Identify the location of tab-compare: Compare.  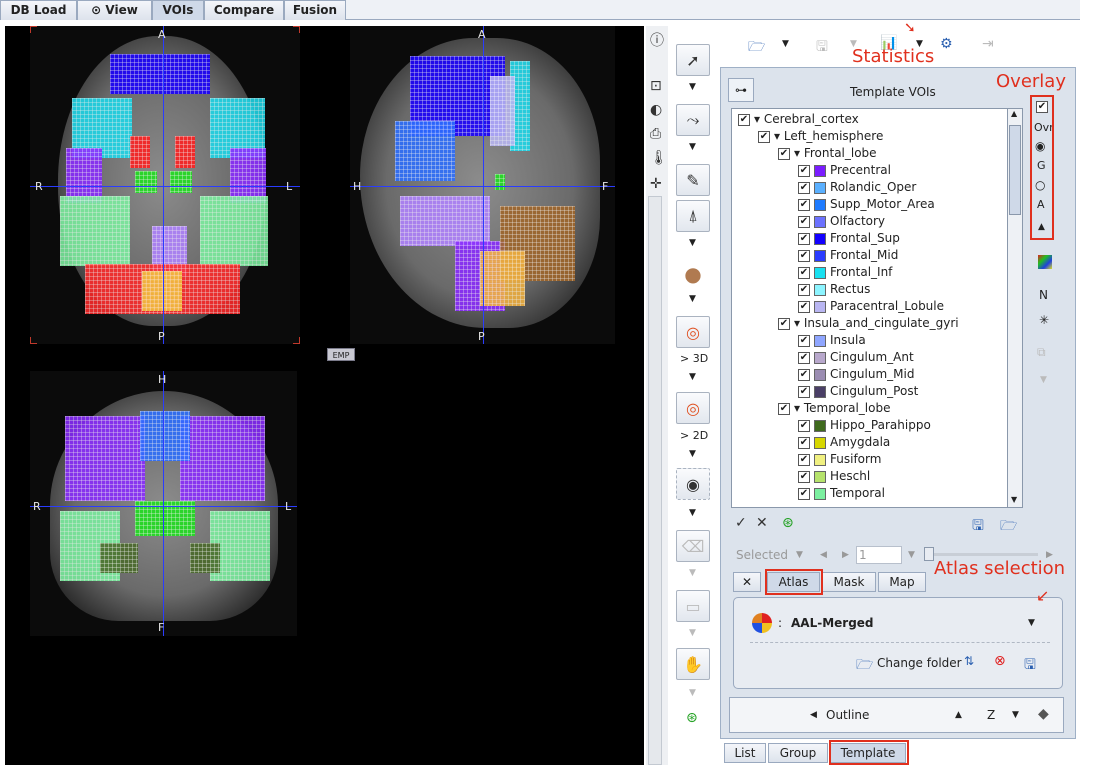
(244, 10).